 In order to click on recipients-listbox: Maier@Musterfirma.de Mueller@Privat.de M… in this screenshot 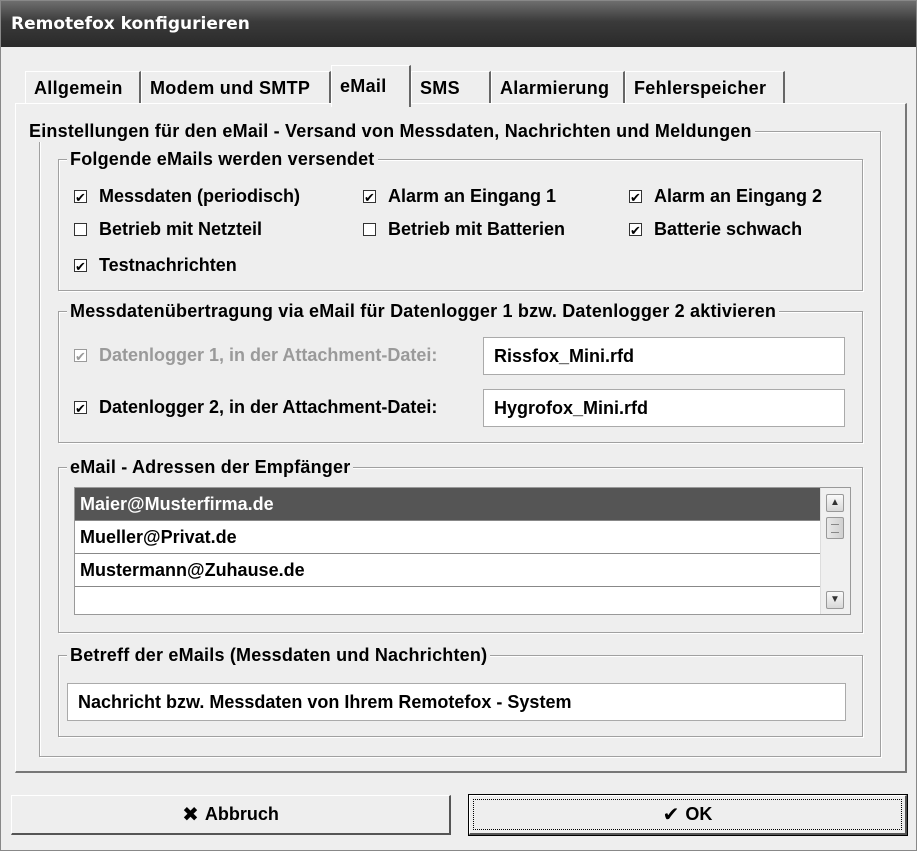, I will do `click(462, 551)`.